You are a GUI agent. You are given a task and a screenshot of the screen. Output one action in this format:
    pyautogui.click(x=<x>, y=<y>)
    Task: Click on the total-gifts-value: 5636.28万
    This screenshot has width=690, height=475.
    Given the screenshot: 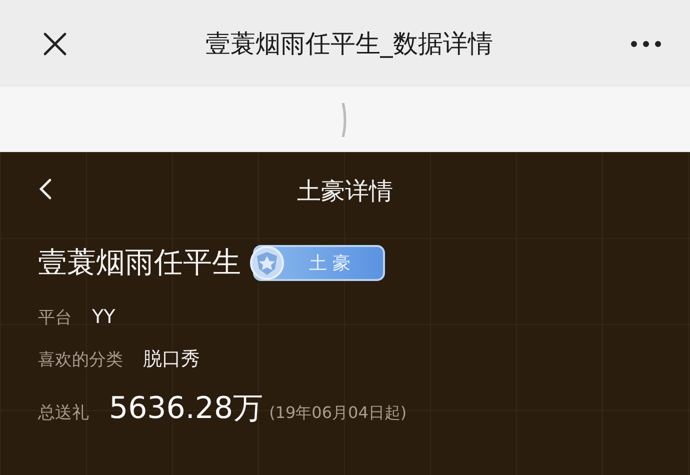 What is the action you would take?
    pyautogui.click(x=186, y=409)
    